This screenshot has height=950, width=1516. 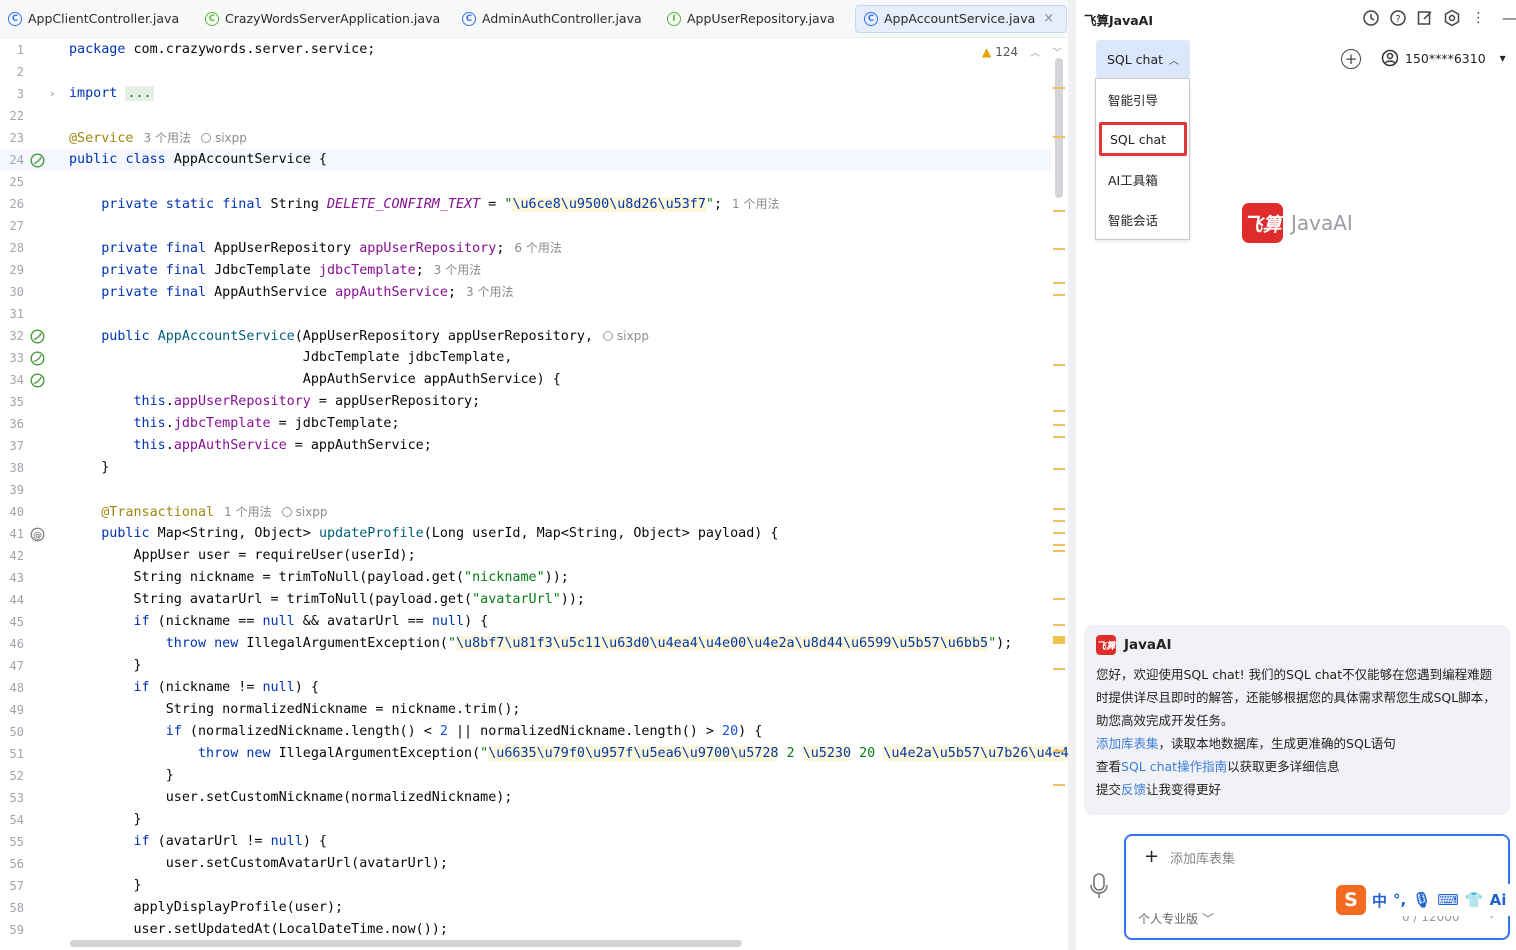 What do you see at coordinates (1397, 17) in the screenshot?
I see `help-icon: ?` at bounding box center [1397, 17].